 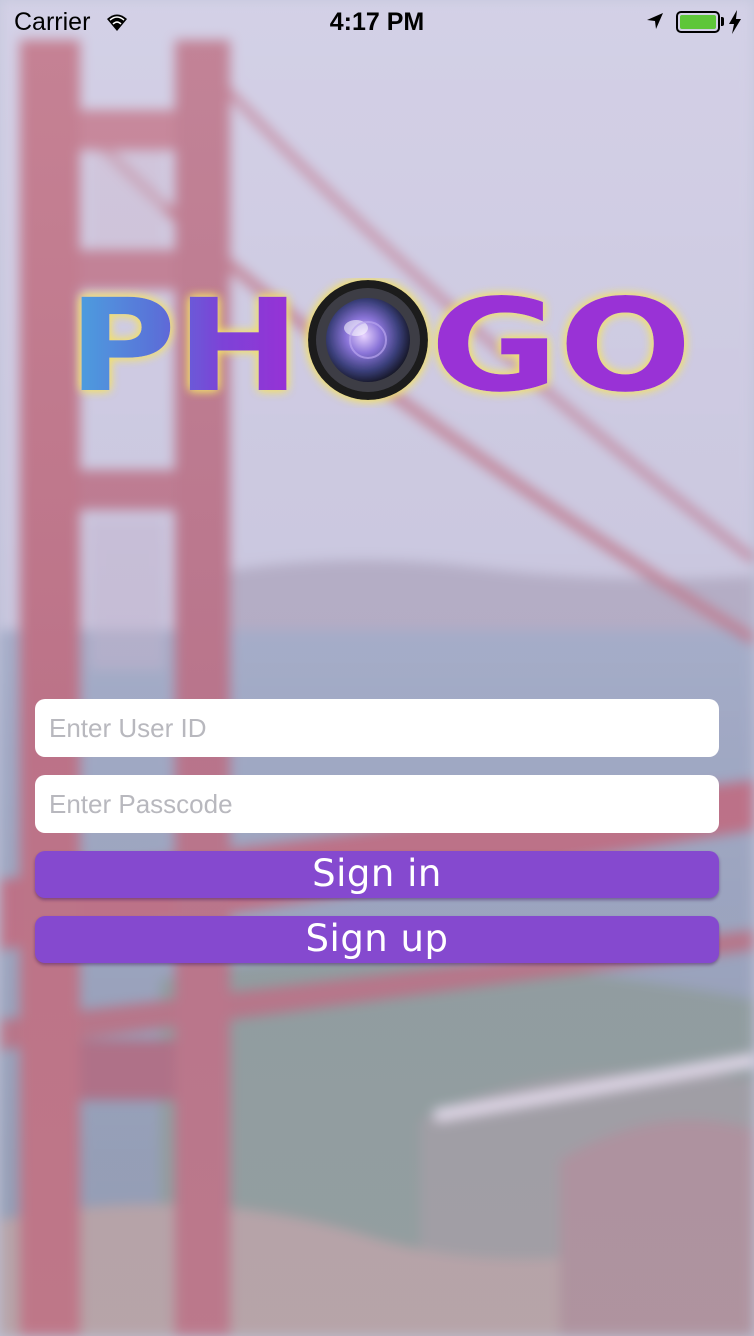 I want to click on status-bar: Carrier 4:17 PM, so click(x=377, y=22).